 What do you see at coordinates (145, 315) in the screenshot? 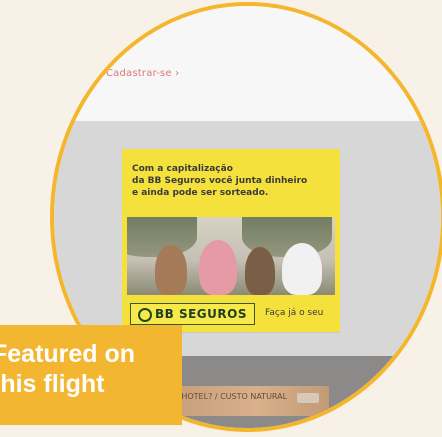
I see `brand-logo-icon` at bounding box center [145, 315].